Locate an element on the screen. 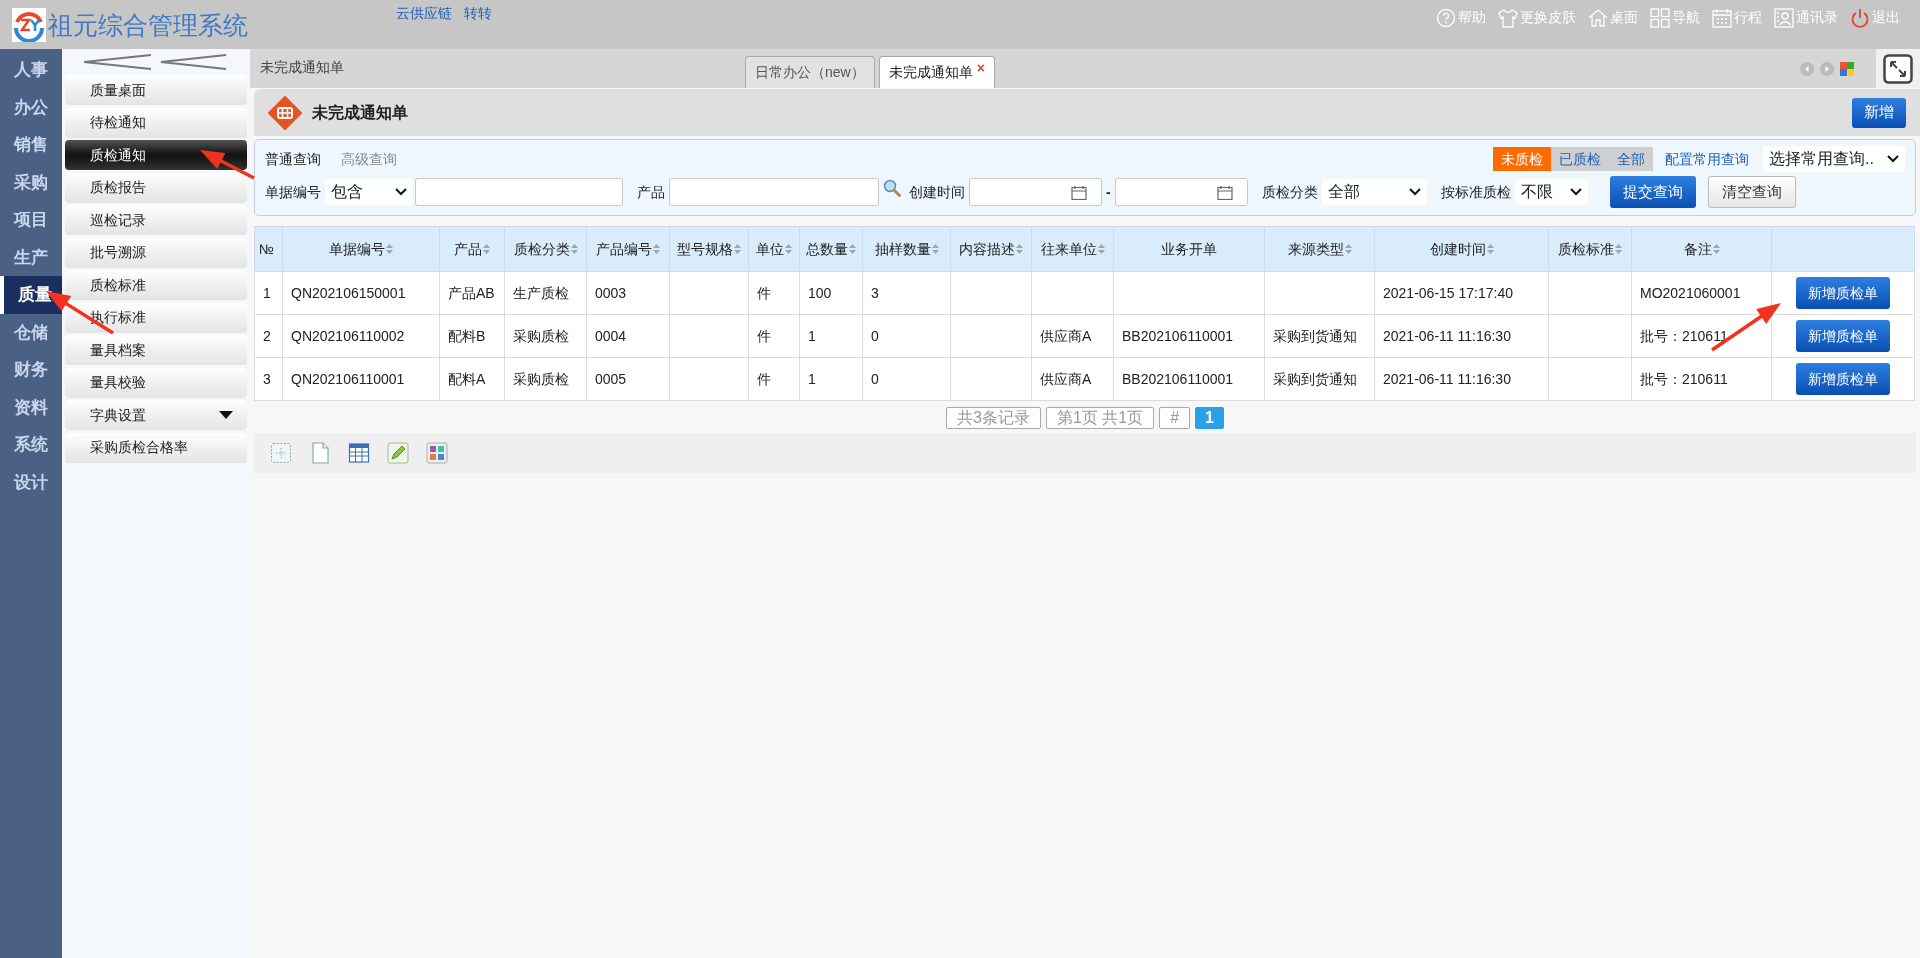 The height and width of the screenshot is (958, 1920). submenu-label: 质量桌面 is located at coordinates (118, 90).